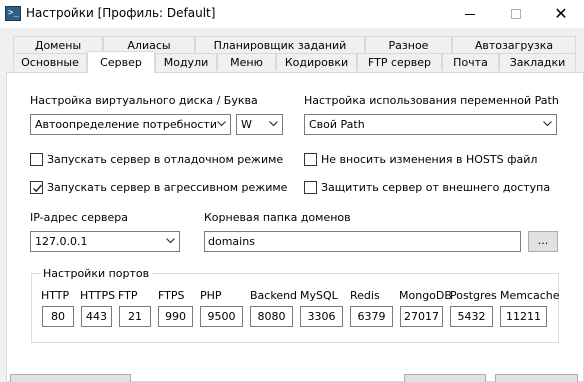 The width and height of the screenshot is (584, 382). I want to click on tab-scheduler: Планировщик заданий, so click(280, 45).